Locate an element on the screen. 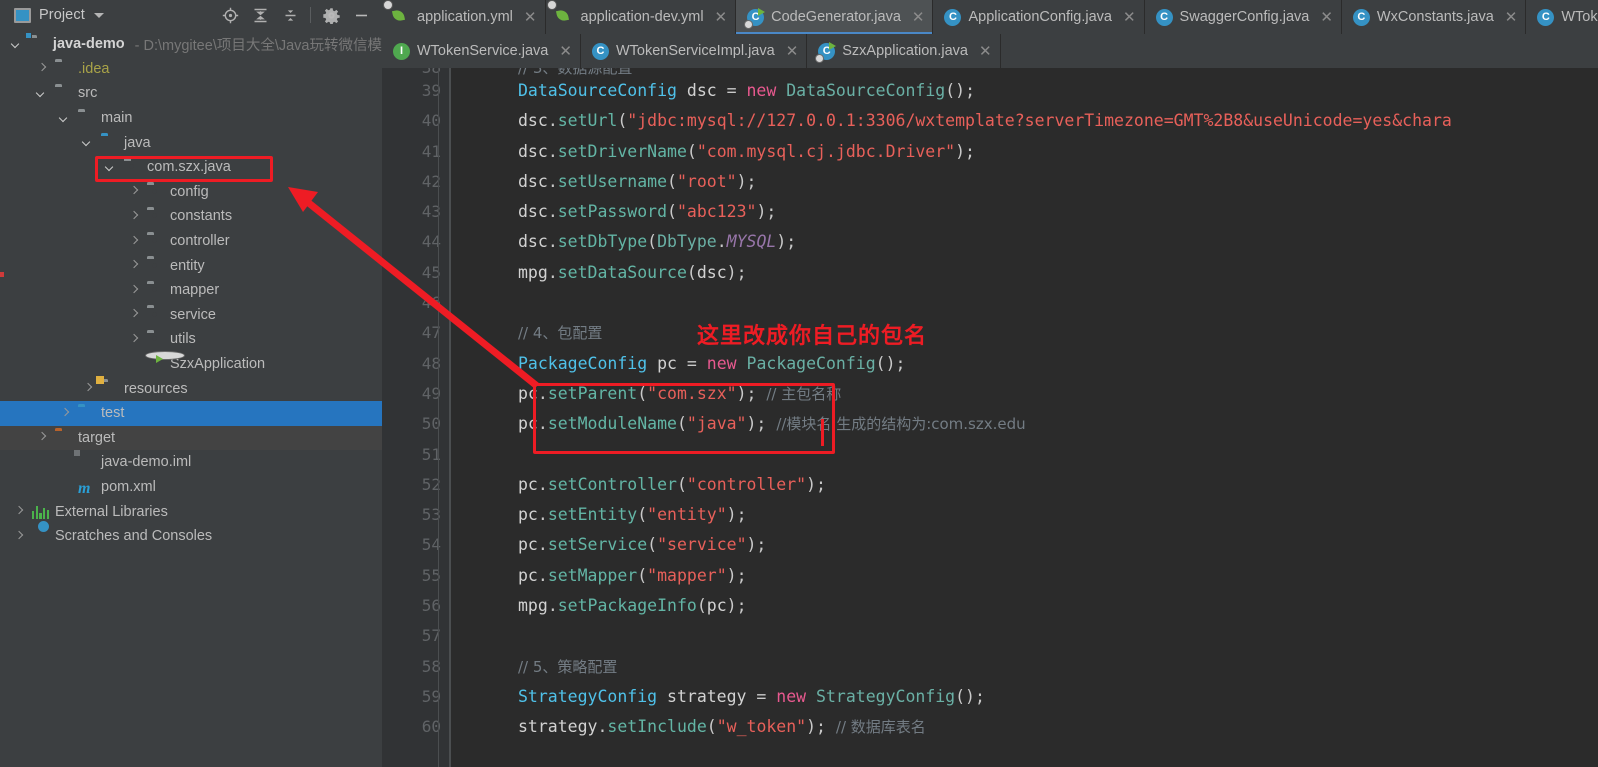  tree-node-test: test is located at coordinates (191, 413).